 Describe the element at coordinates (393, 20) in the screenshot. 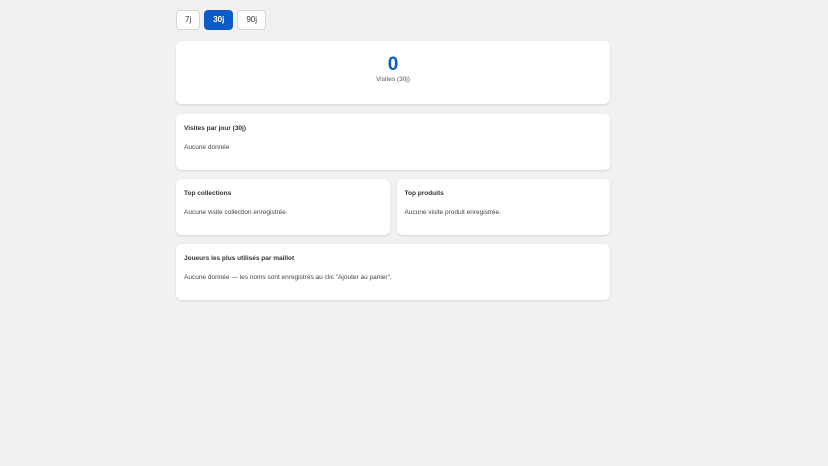

I see `period-selector: 7j 30j 90j` at that location.